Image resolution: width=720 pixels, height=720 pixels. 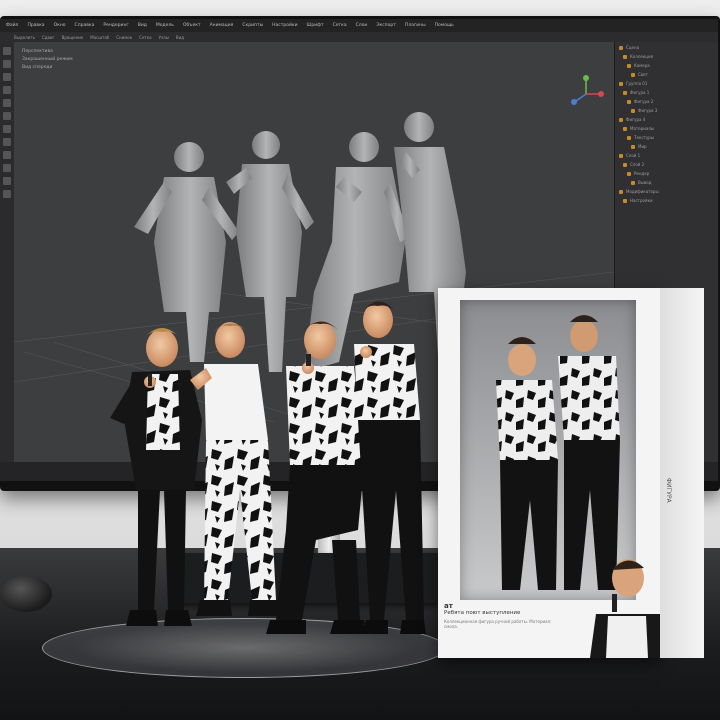 What do you see at coordinates (7, 116) in the screenshot?
I see `knife-tool-icon` at bounding box center [7, 116].